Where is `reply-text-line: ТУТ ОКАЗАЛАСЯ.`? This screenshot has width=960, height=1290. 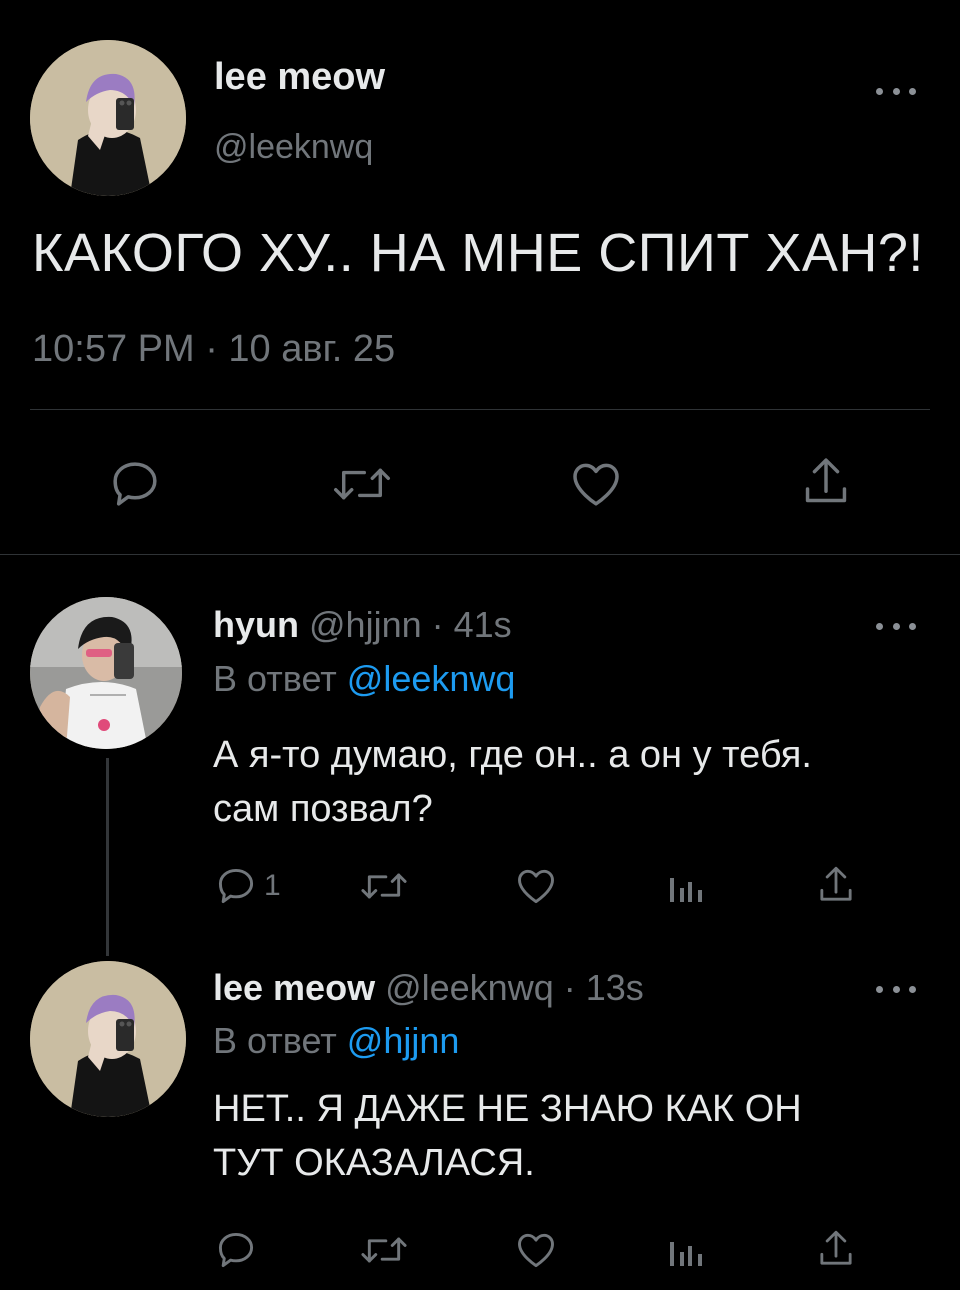
reply-text-line: ТУТ ОКАЗАЛАСЯ. is located at coordinates (374, 1163).